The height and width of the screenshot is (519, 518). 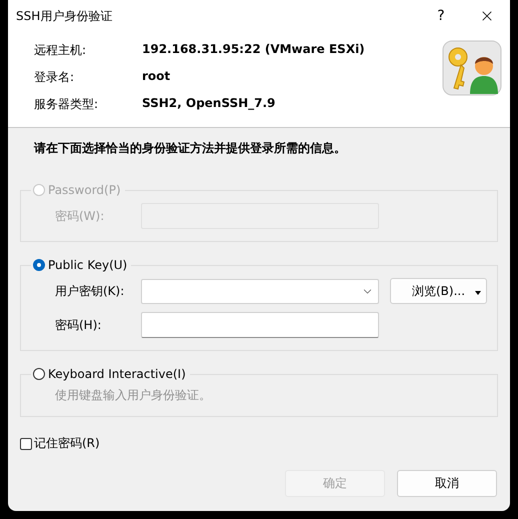 I want to click on method-radio: Keyboard Interactive(I), so click(x=109, y=374).